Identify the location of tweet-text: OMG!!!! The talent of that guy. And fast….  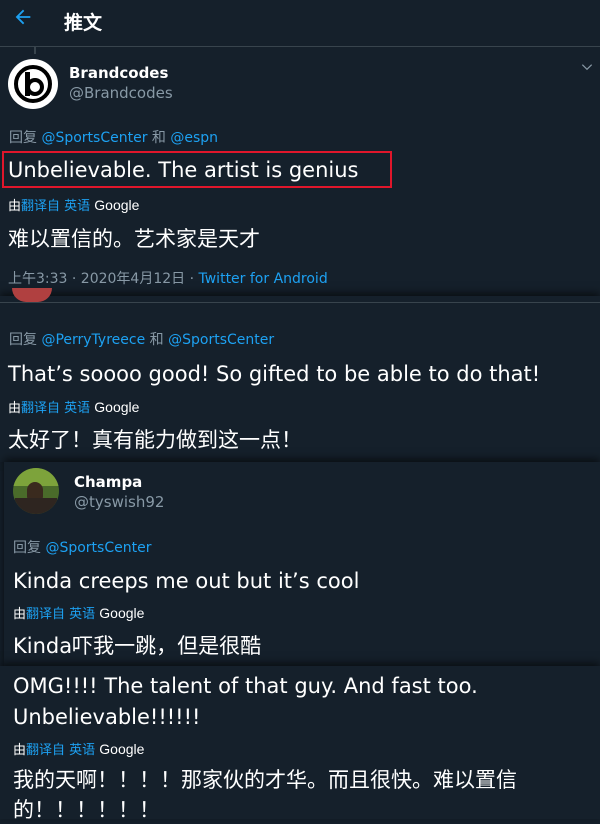
(245, 686).